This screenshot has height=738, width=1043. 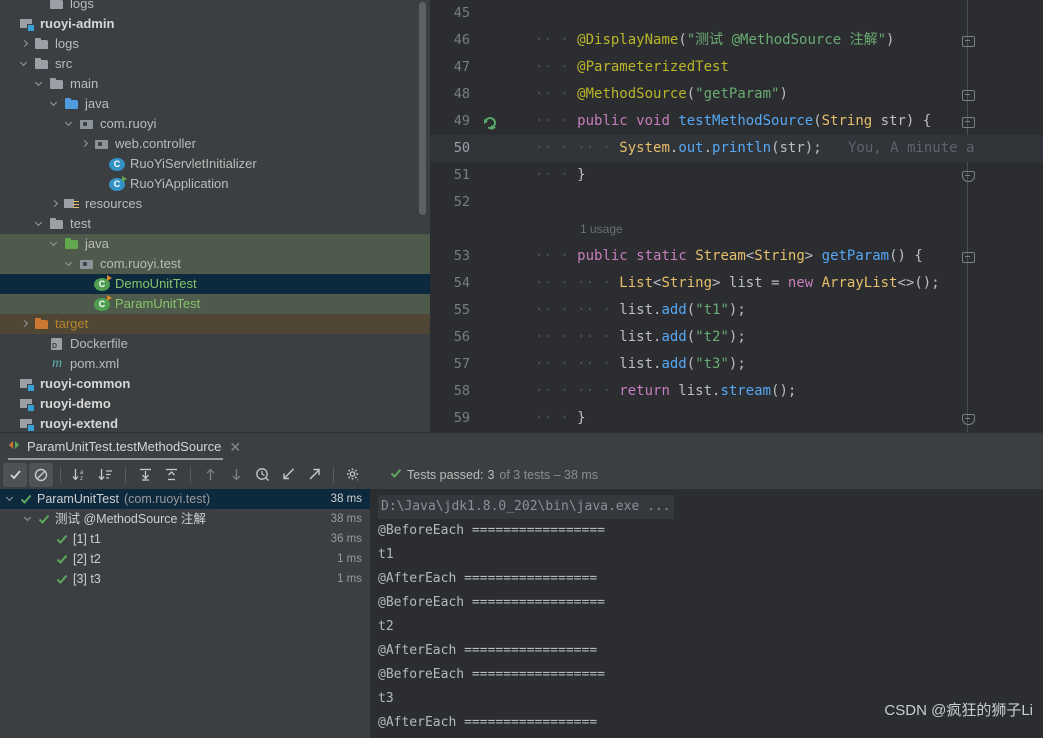 I want to click on test-tree-row: ParamUnitTest (com.ruoyi.test) 38 ms, so click(x=185, y=499).